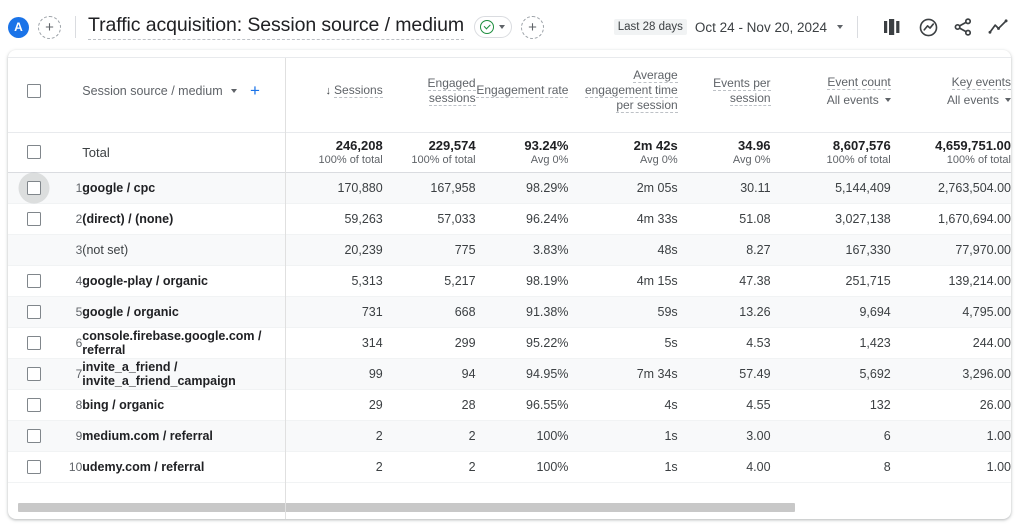 This screenshot has height=529, width=1024. What do you see at coordinates (49, 27) in the screenshot?
I see `add-comparison-button: +` at bounding box center [49, 27].